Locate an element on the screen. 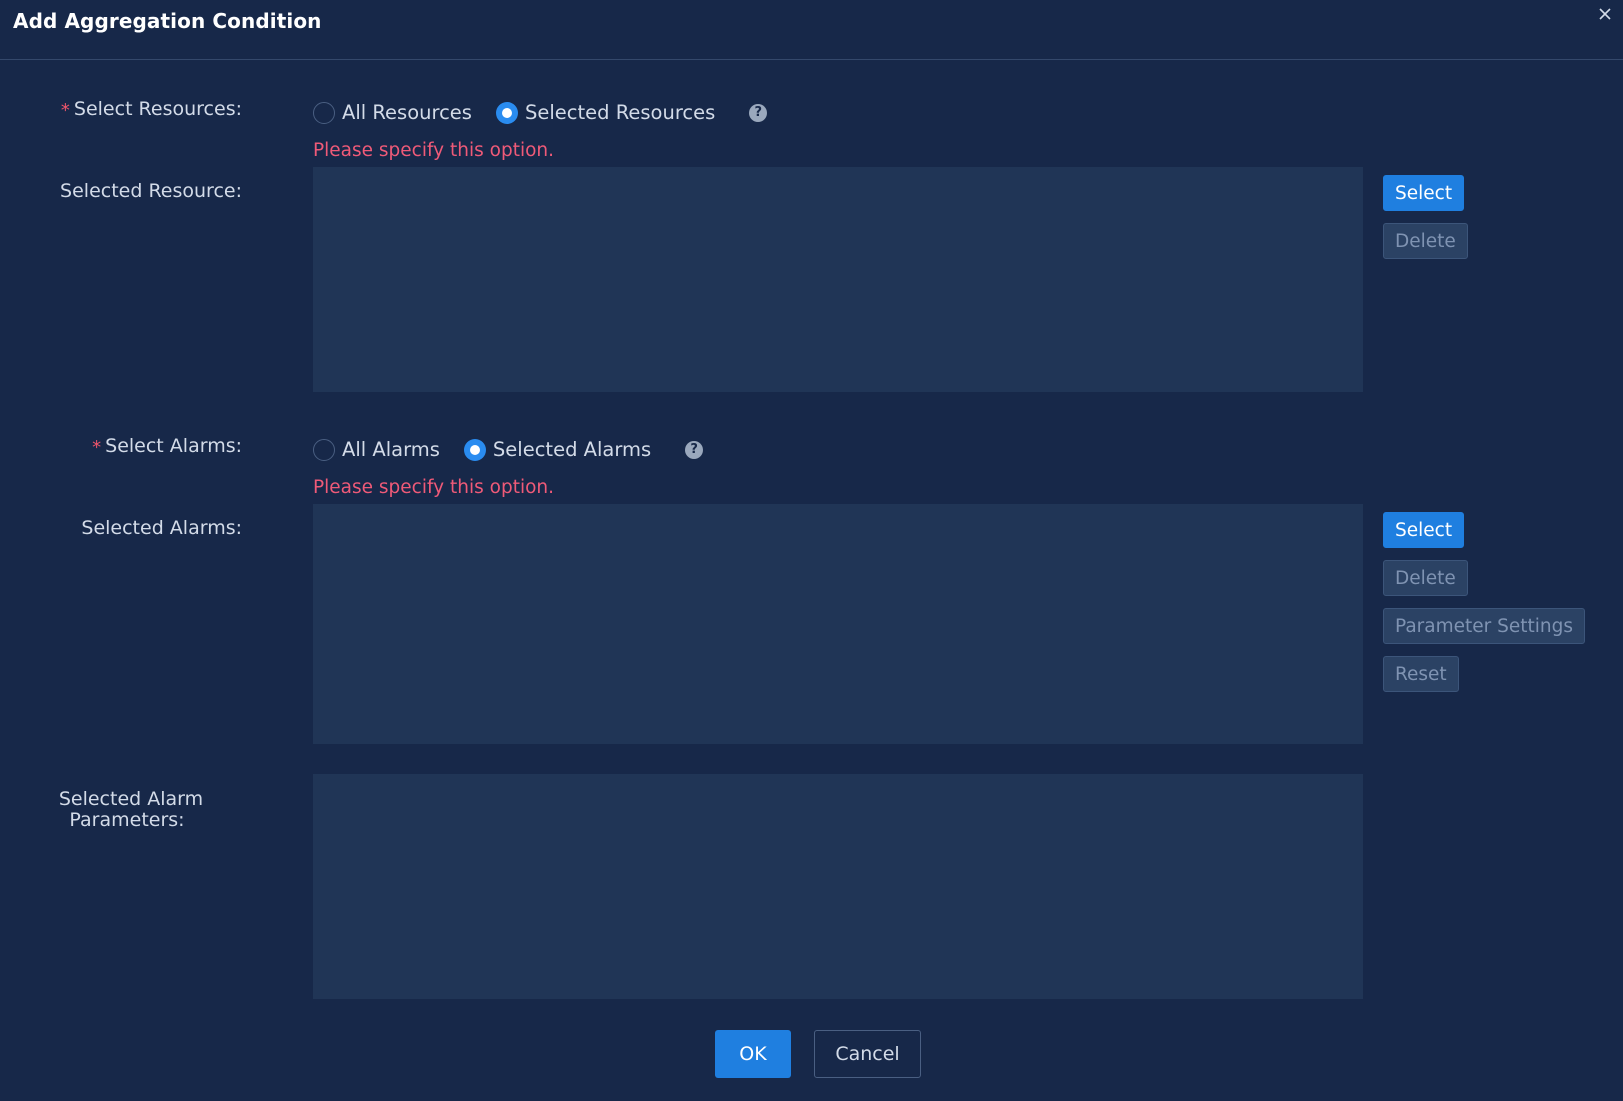 The width and height of the screenshot is (1623, 1101). selected-resource-label: Selected Resource: is located at coordinates (151, 191).